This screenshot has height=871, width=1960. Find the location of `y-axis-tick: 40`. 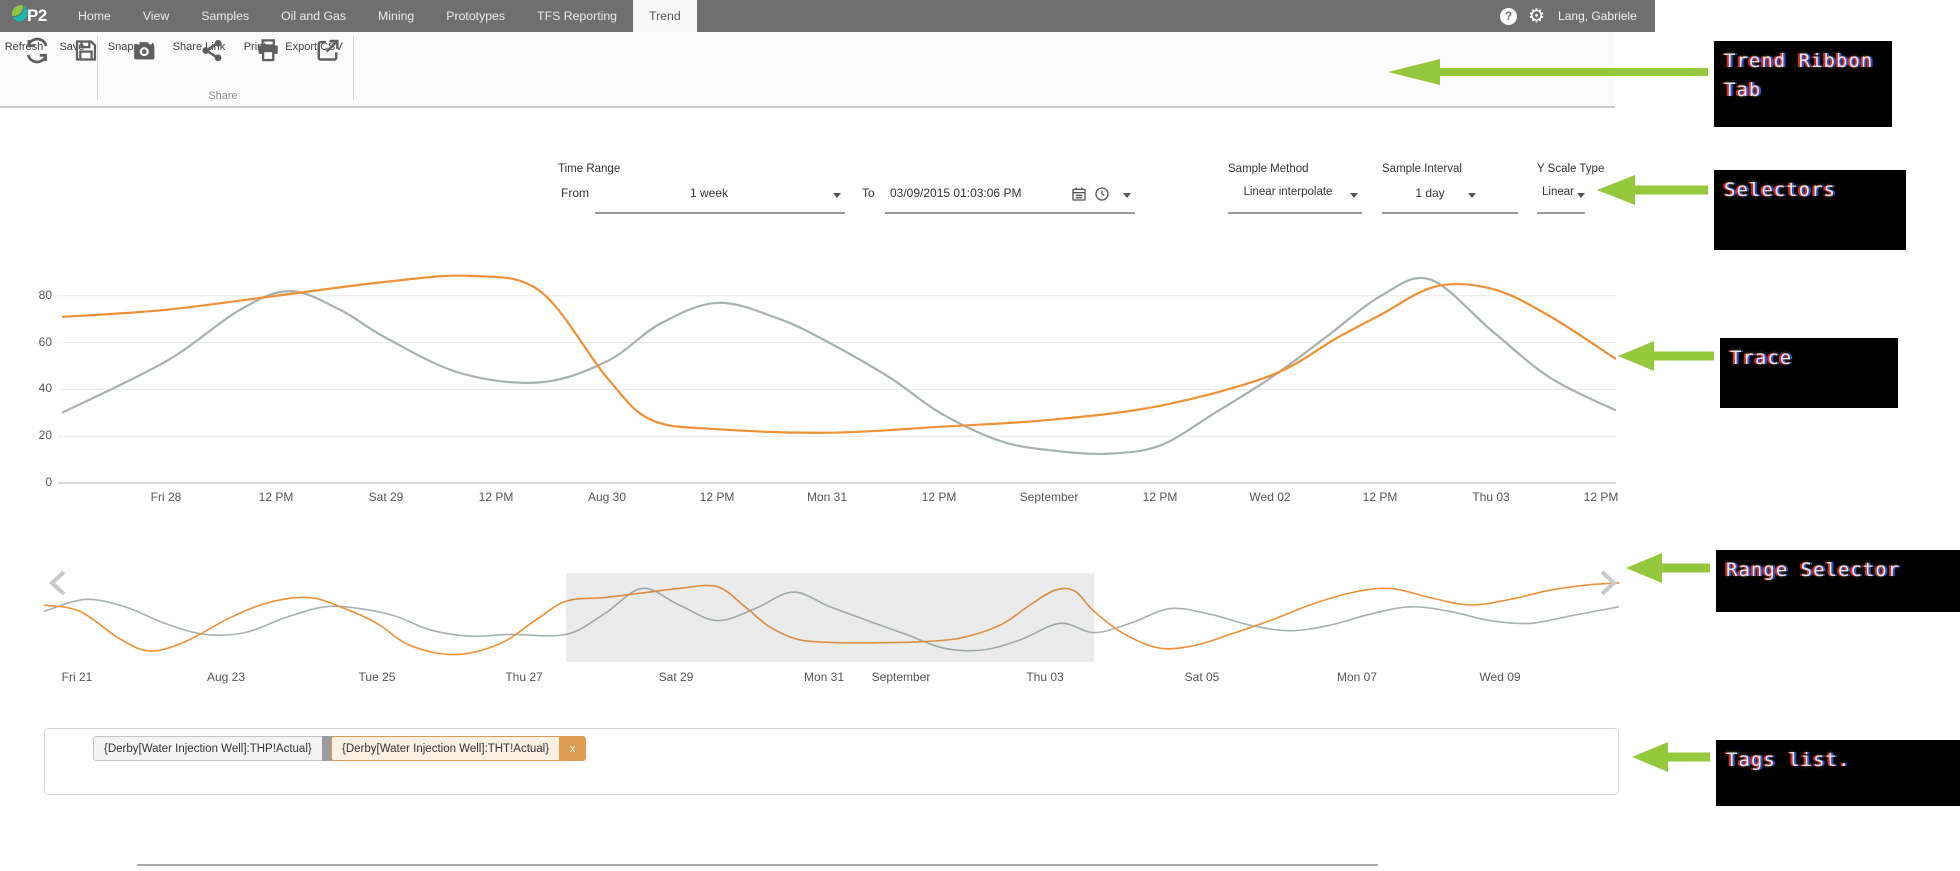

y-axis-tick: 40 is located at coordinates (45, 388).